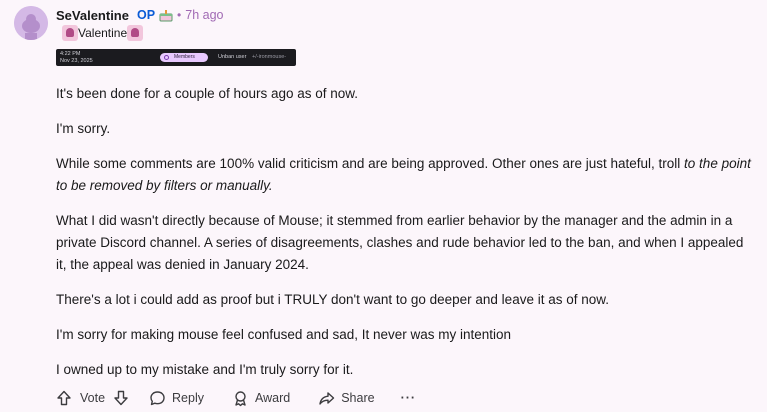 Image resolution: width=767 pixels, height=412 pixels. What do you see at coordinates (70, 54) in the screenshot?
I see `screenshot-time: 4:22 PM` at bounding box center [70, 54].